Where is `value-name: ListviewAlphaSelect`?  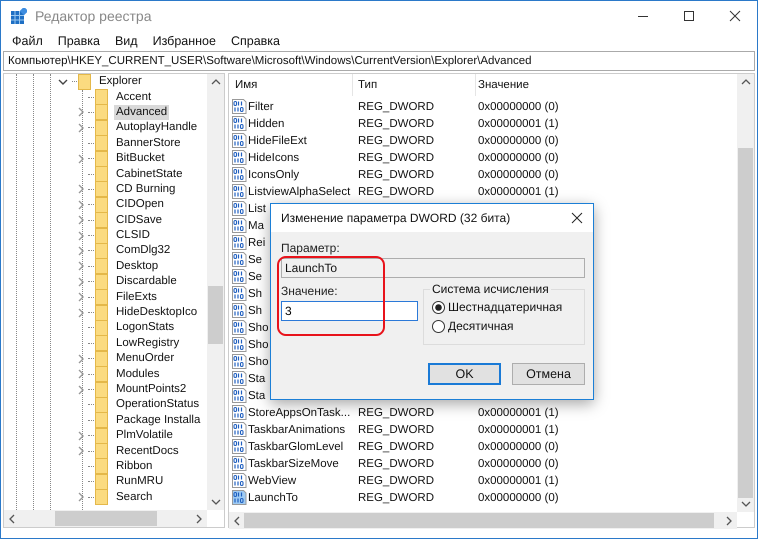 value-name: ListviewAlphaSelect is located at coordinates (299, 192).